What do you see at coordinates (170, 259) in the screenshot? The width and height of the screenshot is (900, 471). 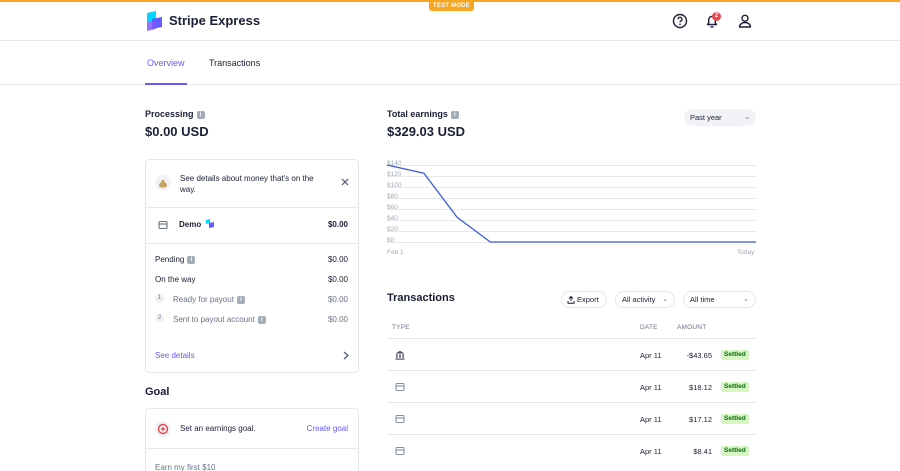 I see `pending-label-text: Pending` at bounding box center [170, 259].